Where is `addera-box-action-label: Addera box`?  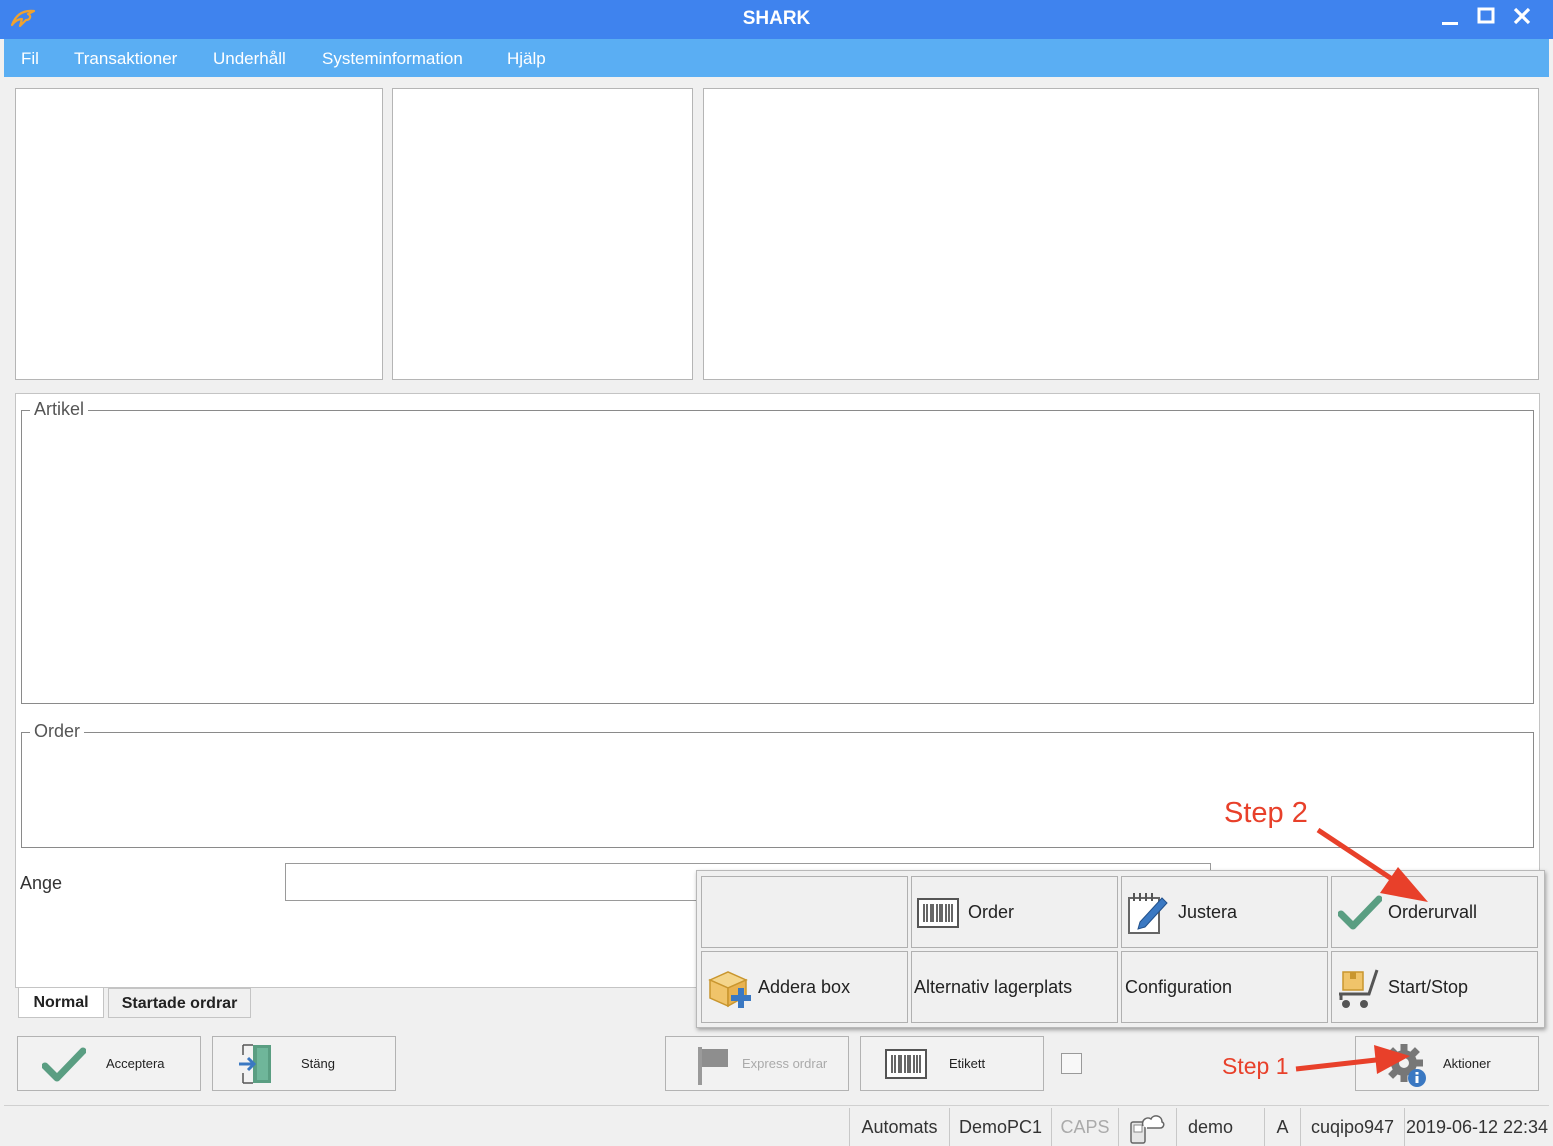
addera-box-action-label: Addera box is located at coordinates (804, 987).